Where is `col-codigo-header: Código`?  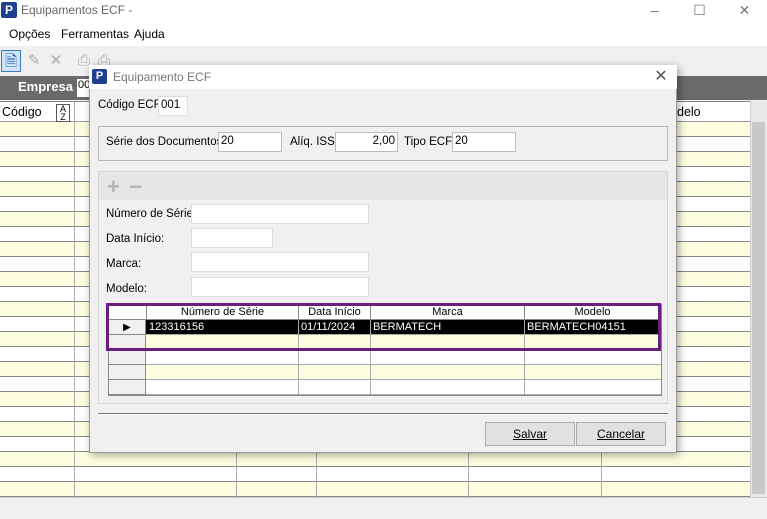 col-codigo-header: Código is located at coordinates (22, 112).